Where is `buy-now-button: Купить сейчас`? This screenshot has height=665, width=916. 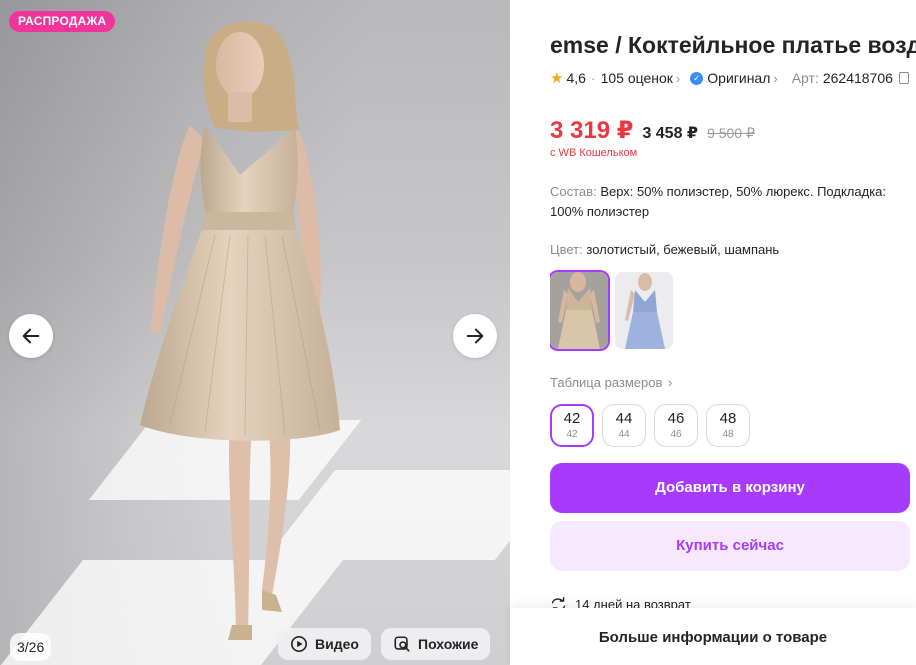
buy-now-button: Купить сейчас is located at coordinates (730, 546).